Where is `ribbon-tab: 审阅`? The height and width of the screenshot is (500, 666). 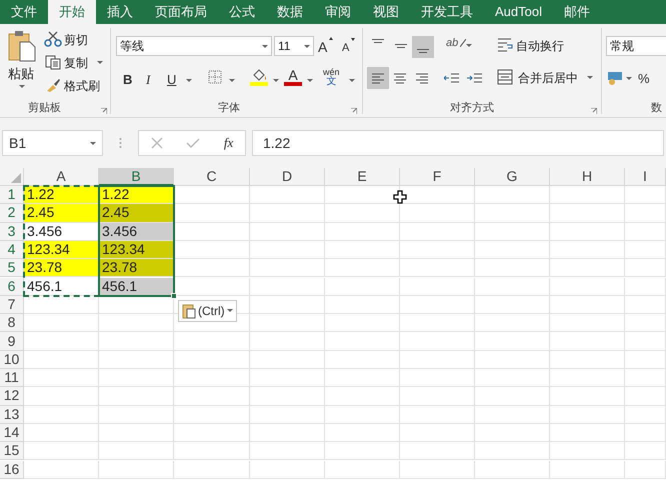
ribbon-tab: 审阅 is located at coordinates (338, 12).